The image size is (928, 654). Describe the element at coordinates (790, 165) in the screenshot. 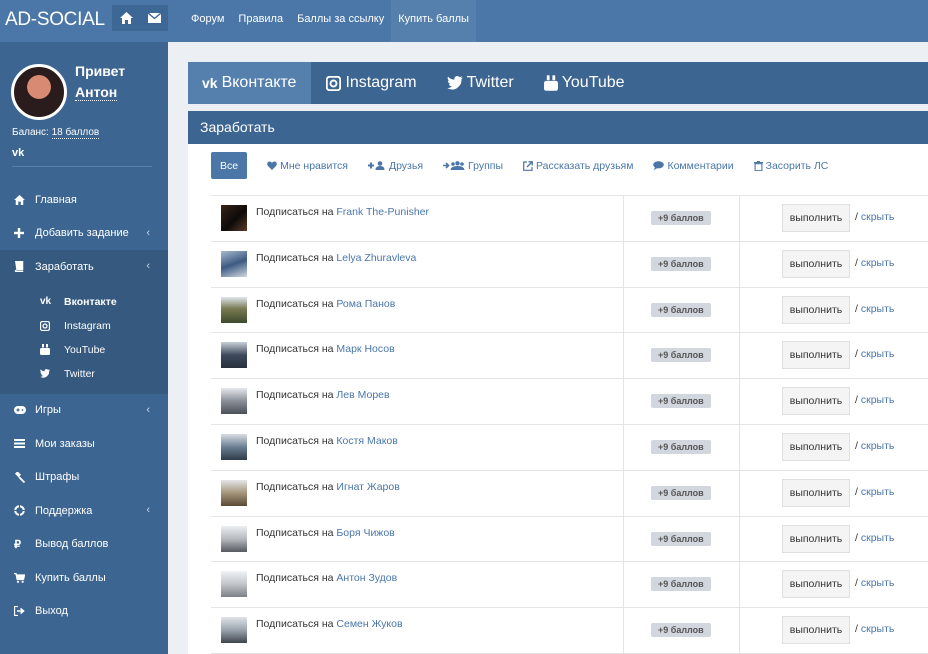

I see `filter-spam-pm: Засорить ЛС` at that location.